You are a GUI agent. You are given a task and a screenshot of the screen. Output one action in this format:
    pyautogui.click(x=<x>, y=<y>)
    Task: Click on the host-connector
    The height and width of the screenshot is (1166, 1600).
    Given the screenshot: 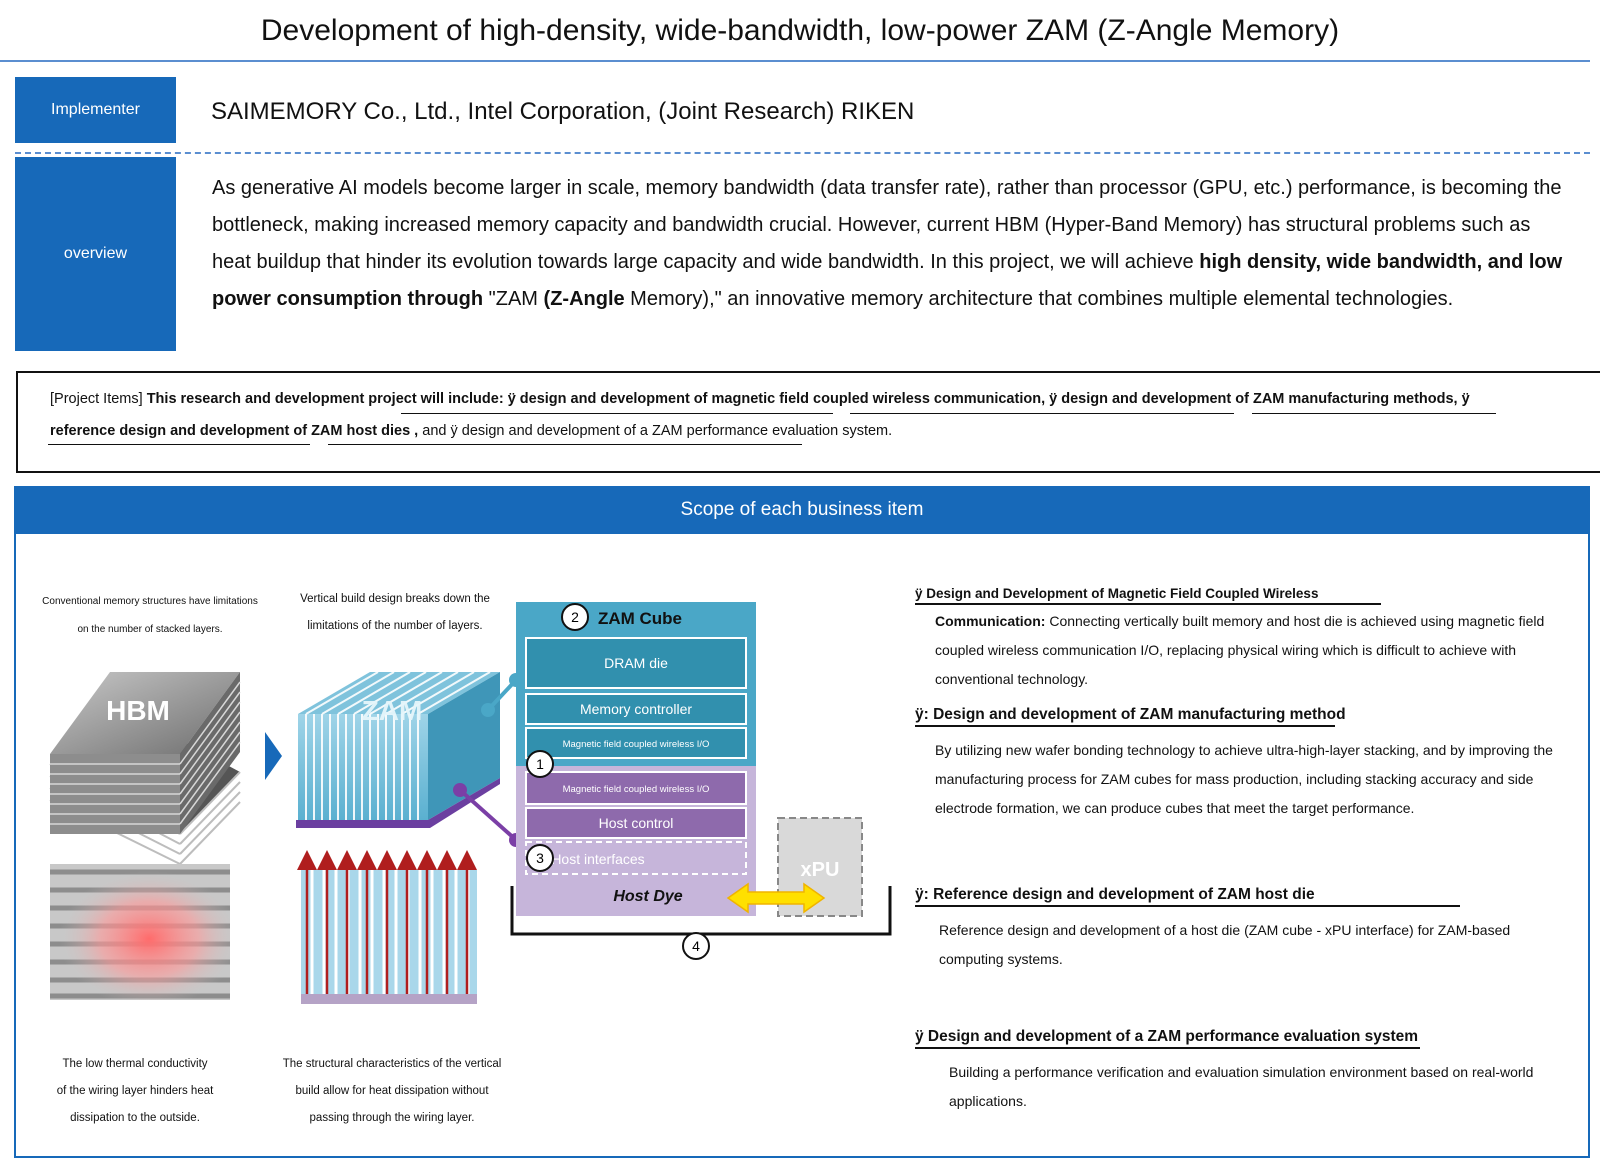 What is the action you would take?
    pyautogui.click(x=488, y=815)
    